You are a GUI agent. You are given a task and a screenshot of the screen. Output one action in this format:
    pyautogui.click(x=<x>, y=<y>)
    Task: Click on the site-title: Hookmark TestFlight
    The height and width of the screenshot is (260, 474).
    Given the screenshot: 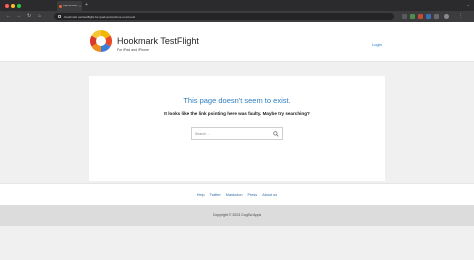 What is the action you would take?
    pyautogui.click(x=158, y=41)
    